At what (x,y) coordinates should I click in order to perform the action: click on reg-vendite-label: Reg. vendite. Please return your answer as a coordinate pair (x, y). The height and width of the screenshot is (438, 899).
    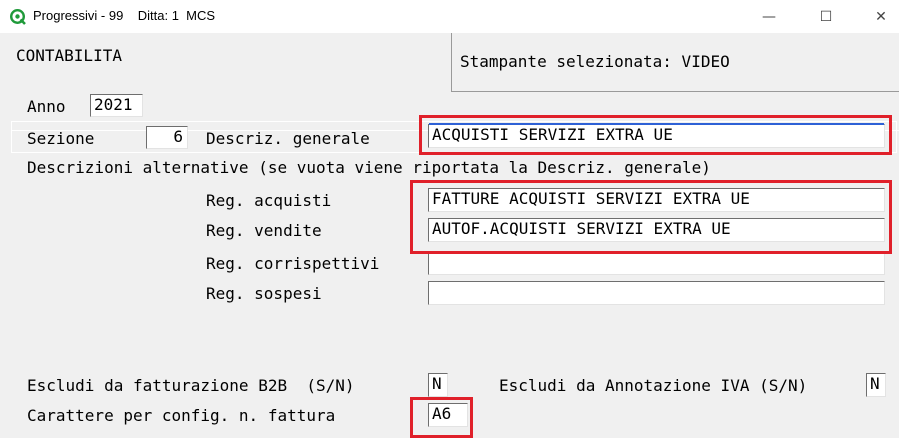
    Looking at the image, I should click on (264, 230).